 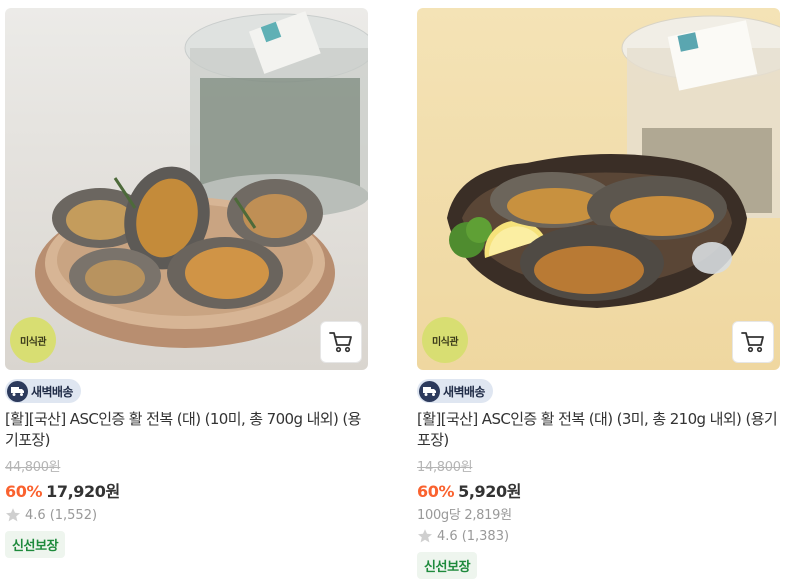 What do you see at coordinates (33, 467) in the screenshot?
I see `original-price: 44,800원` at bounding box center [33, 467].